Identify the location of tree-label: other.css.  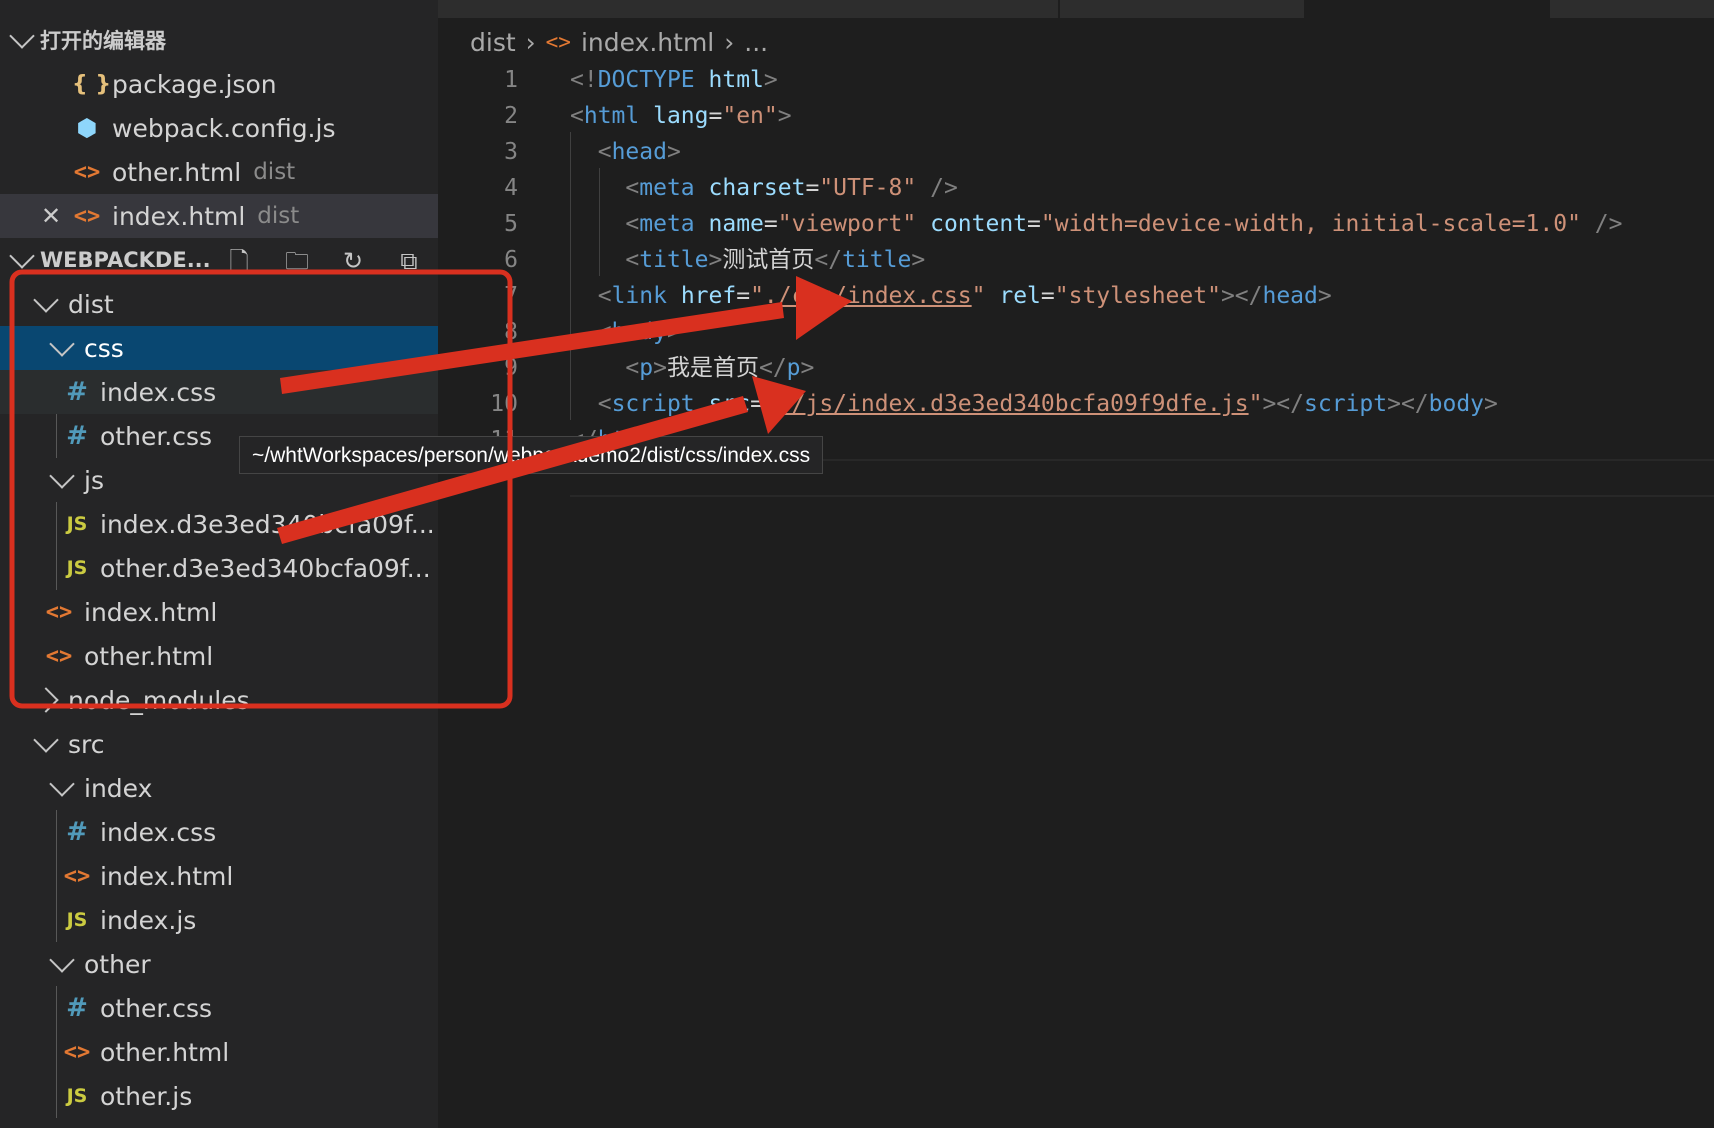
(156, 436).